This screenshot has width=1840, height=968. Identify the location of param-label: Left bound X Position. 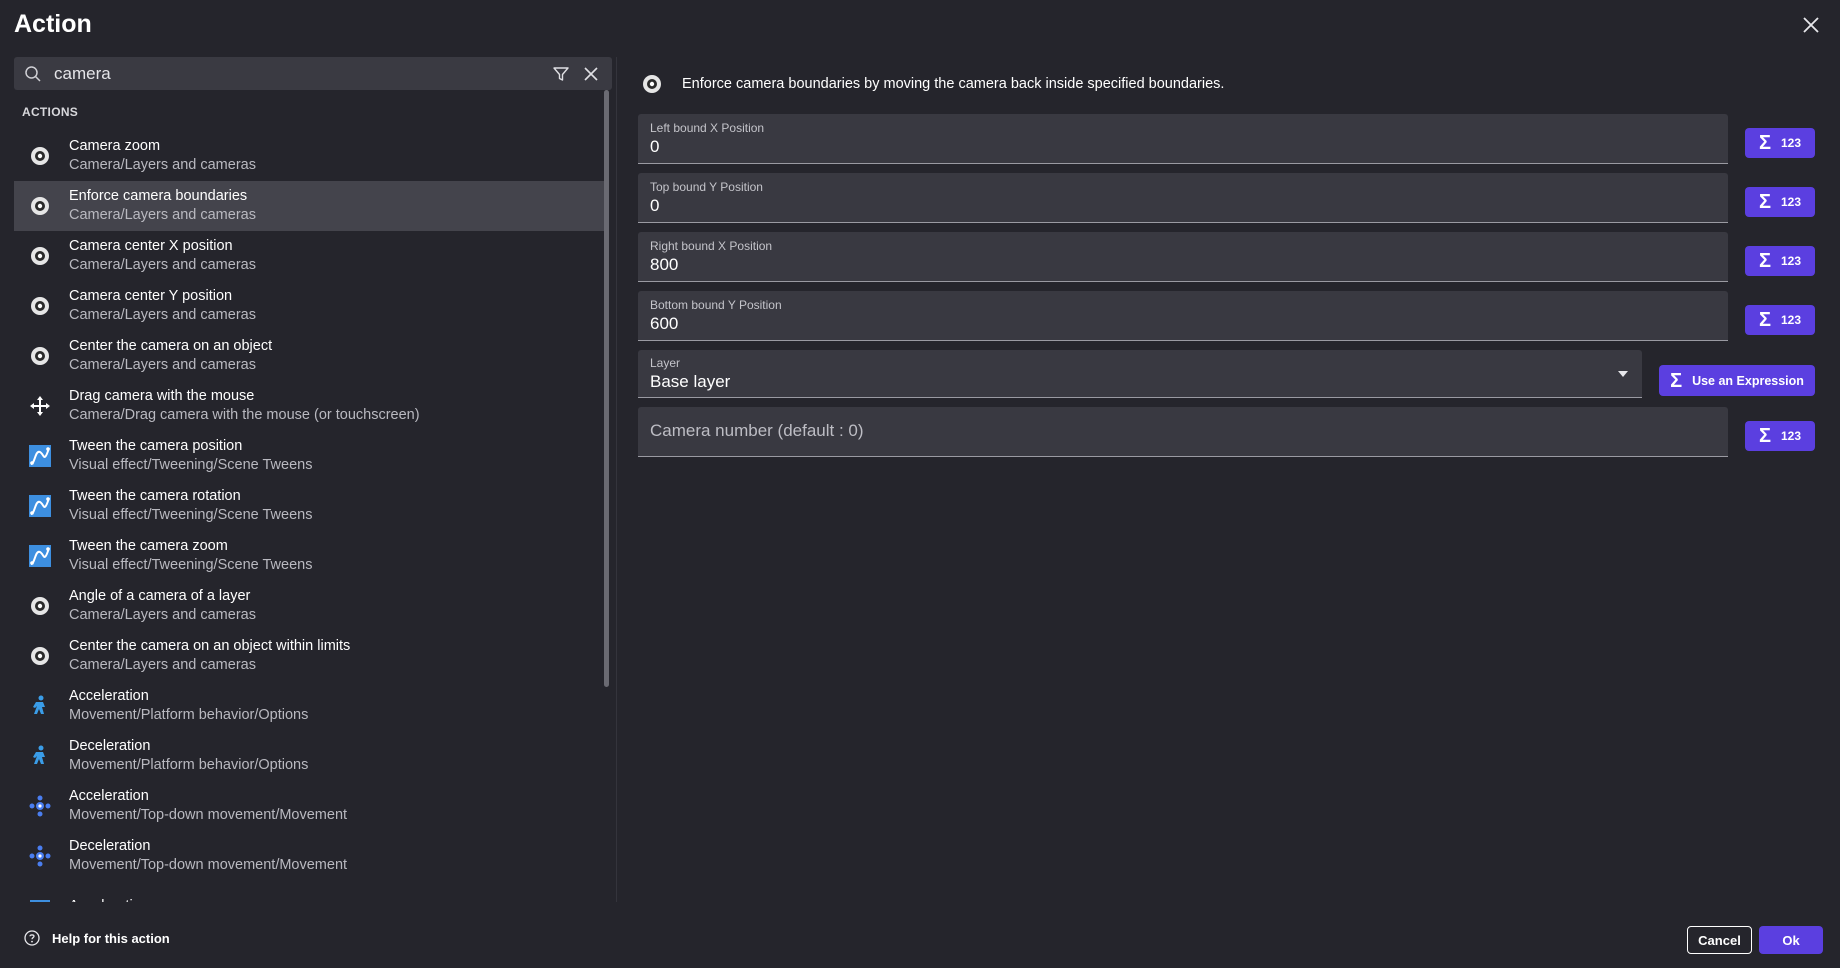
(707, 128).